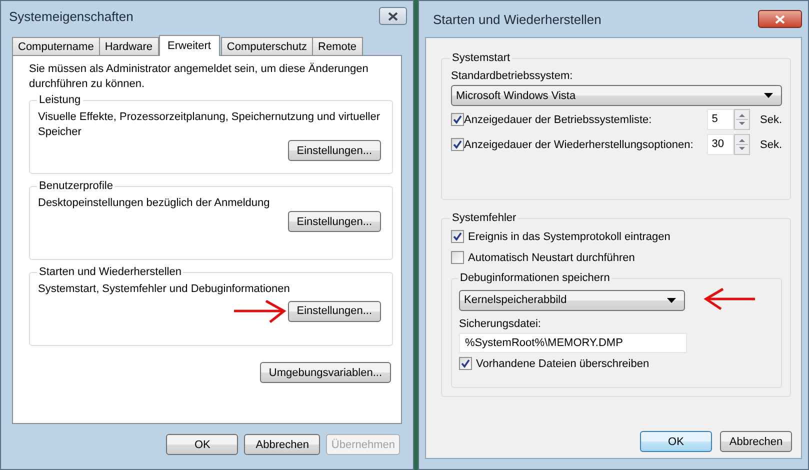  Describe the element at coordinates (573, 343) in the screenshot. I see `dump-file-field: %SystemRoot%\MEMORY.DMP` at that location.